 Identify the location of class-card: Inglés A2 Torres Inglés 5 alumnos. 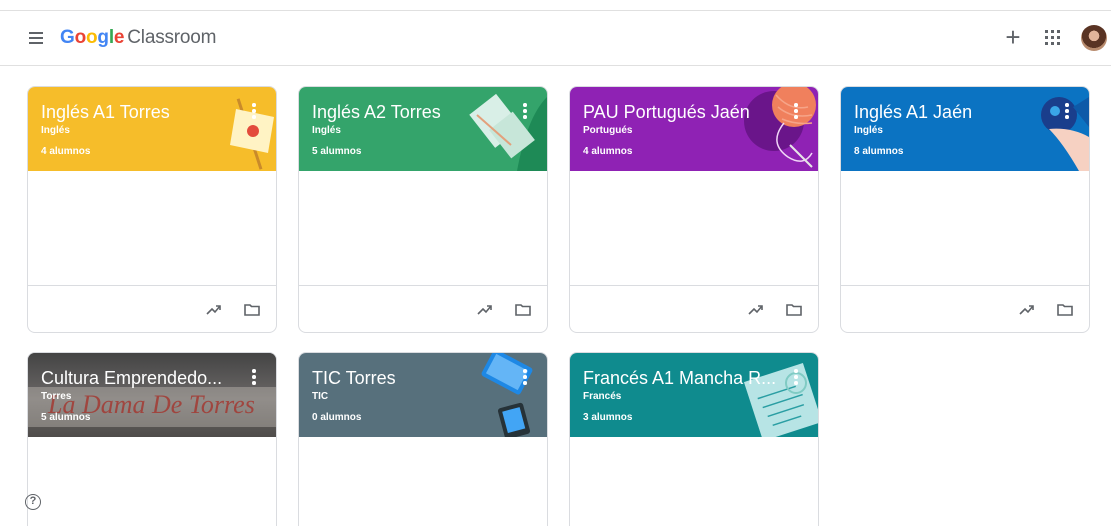
(423, 209).